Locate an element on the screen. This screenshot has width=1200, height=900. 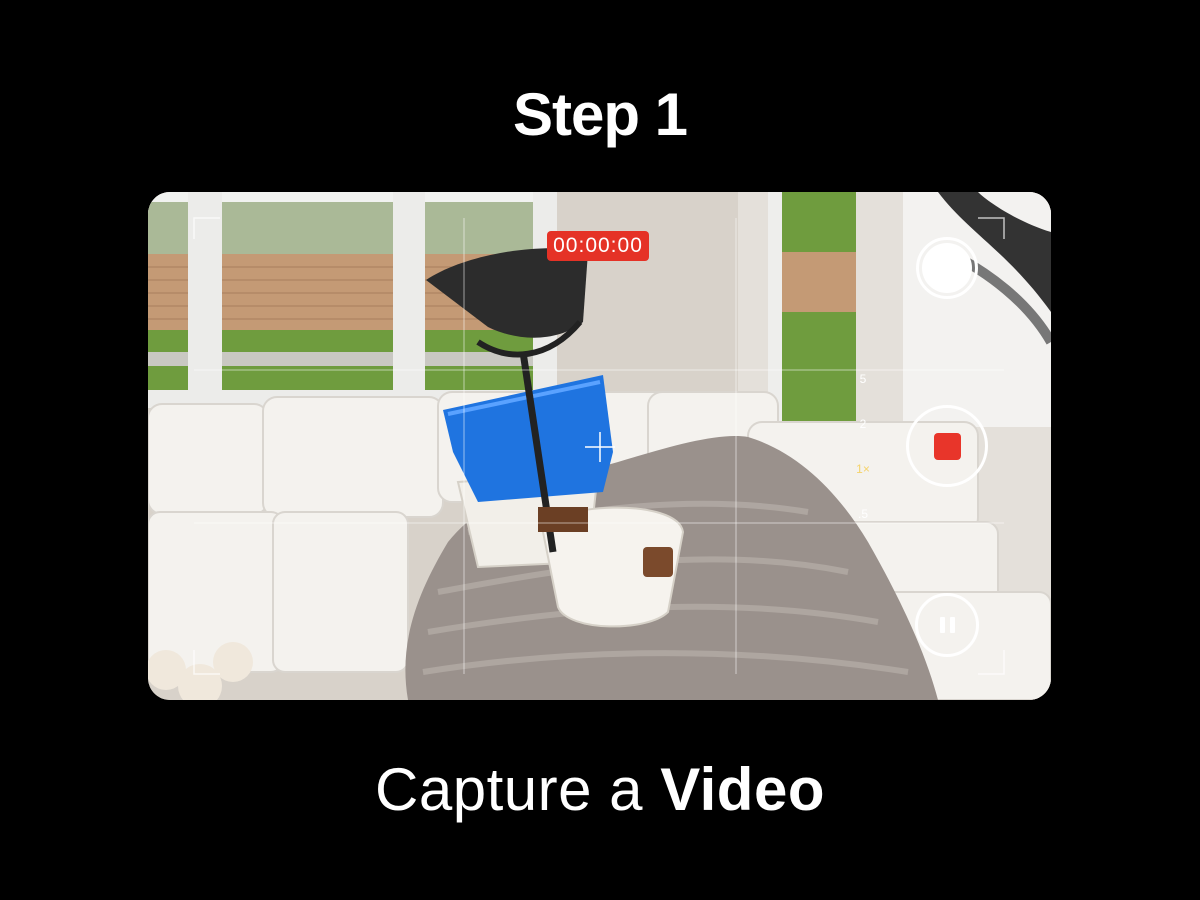
zoom-level-2: 2 is located at coordinates (863, 424).